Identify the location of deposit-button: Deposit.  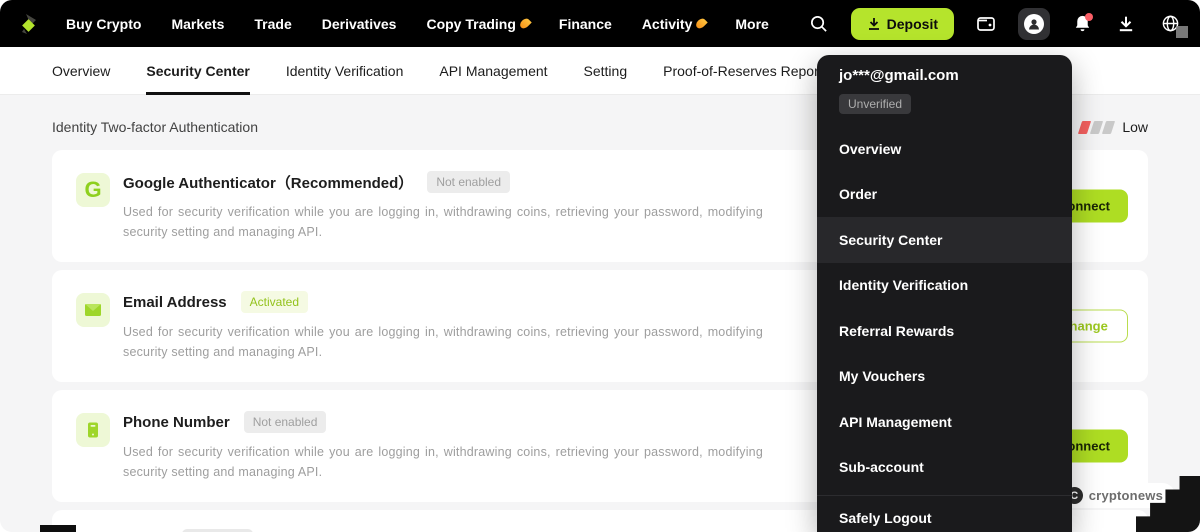
(902, 23).